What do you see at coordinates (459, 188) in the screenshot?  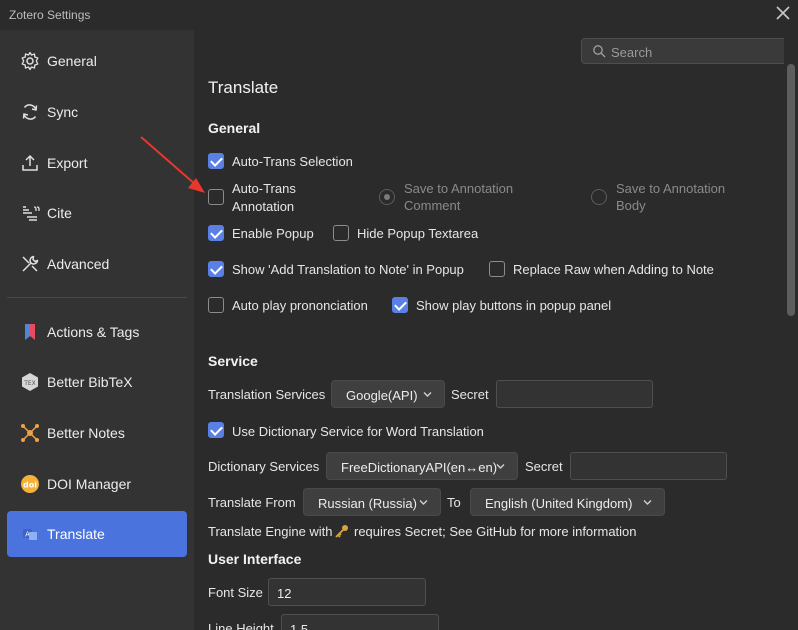 I see `save-comment-label-line1: Save to Annotation` at bounding box center [459, 188].